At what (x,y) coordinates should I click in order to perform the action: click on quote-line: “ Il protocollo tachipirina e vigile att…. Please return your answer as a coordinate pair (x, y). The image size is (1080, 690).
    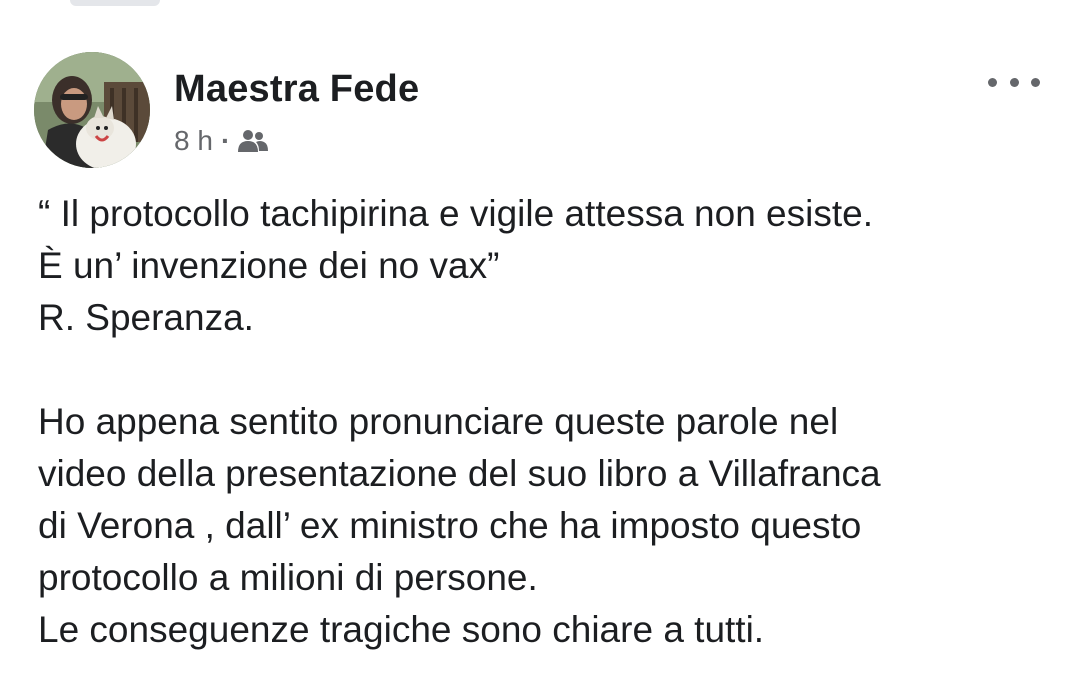
    Looking at the image, I should click on (455, 213).